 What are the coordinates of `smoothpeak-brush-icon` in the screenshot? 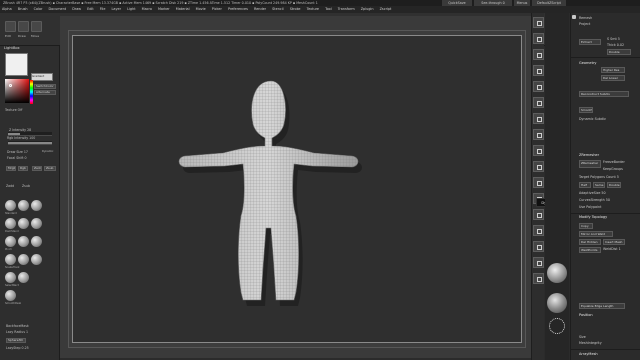 It's located at (10, 295).